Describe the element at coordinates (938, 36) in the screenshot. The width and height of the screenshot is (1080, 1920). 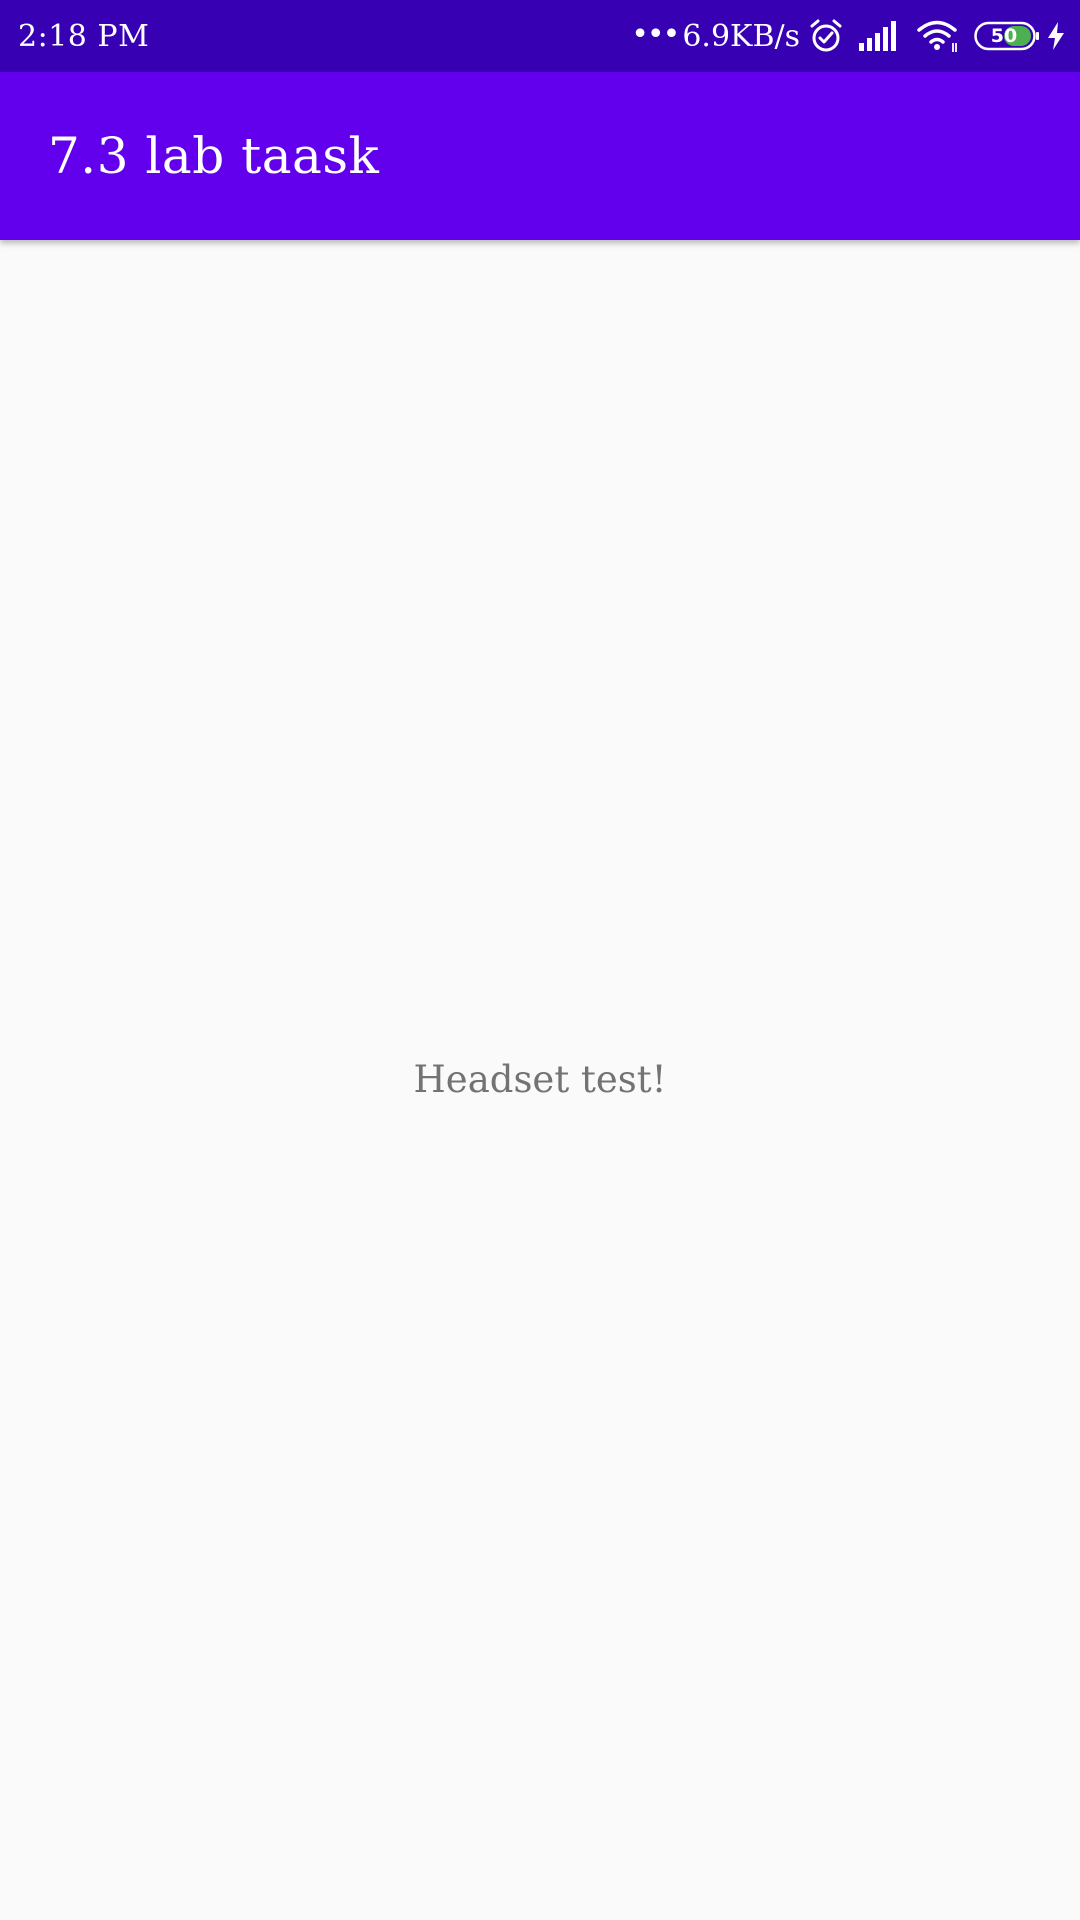
I see `wifi-icon` at that location.